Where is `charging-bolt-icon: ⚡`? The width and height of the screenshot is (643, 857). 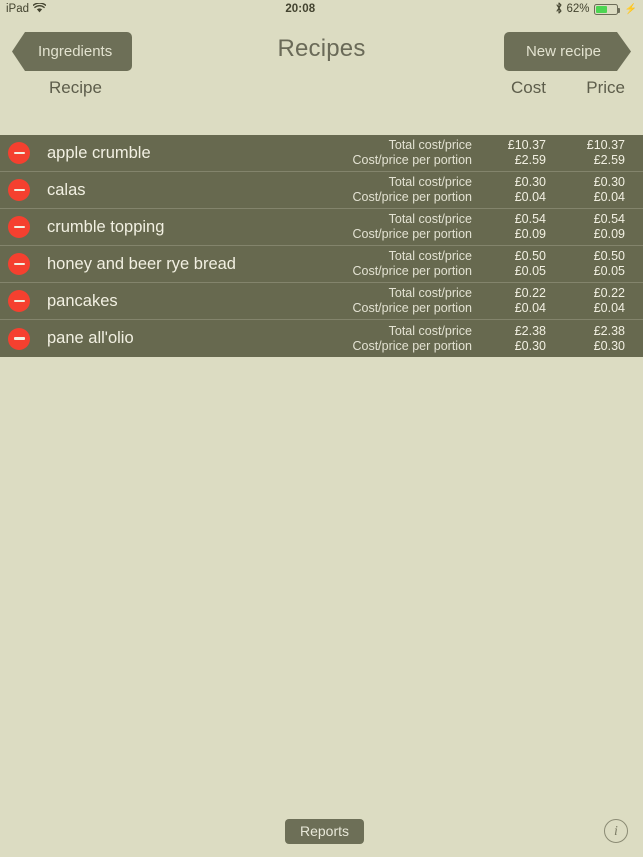
charging-bolt-icon: ⚡ is located at coordinates (630, 9).